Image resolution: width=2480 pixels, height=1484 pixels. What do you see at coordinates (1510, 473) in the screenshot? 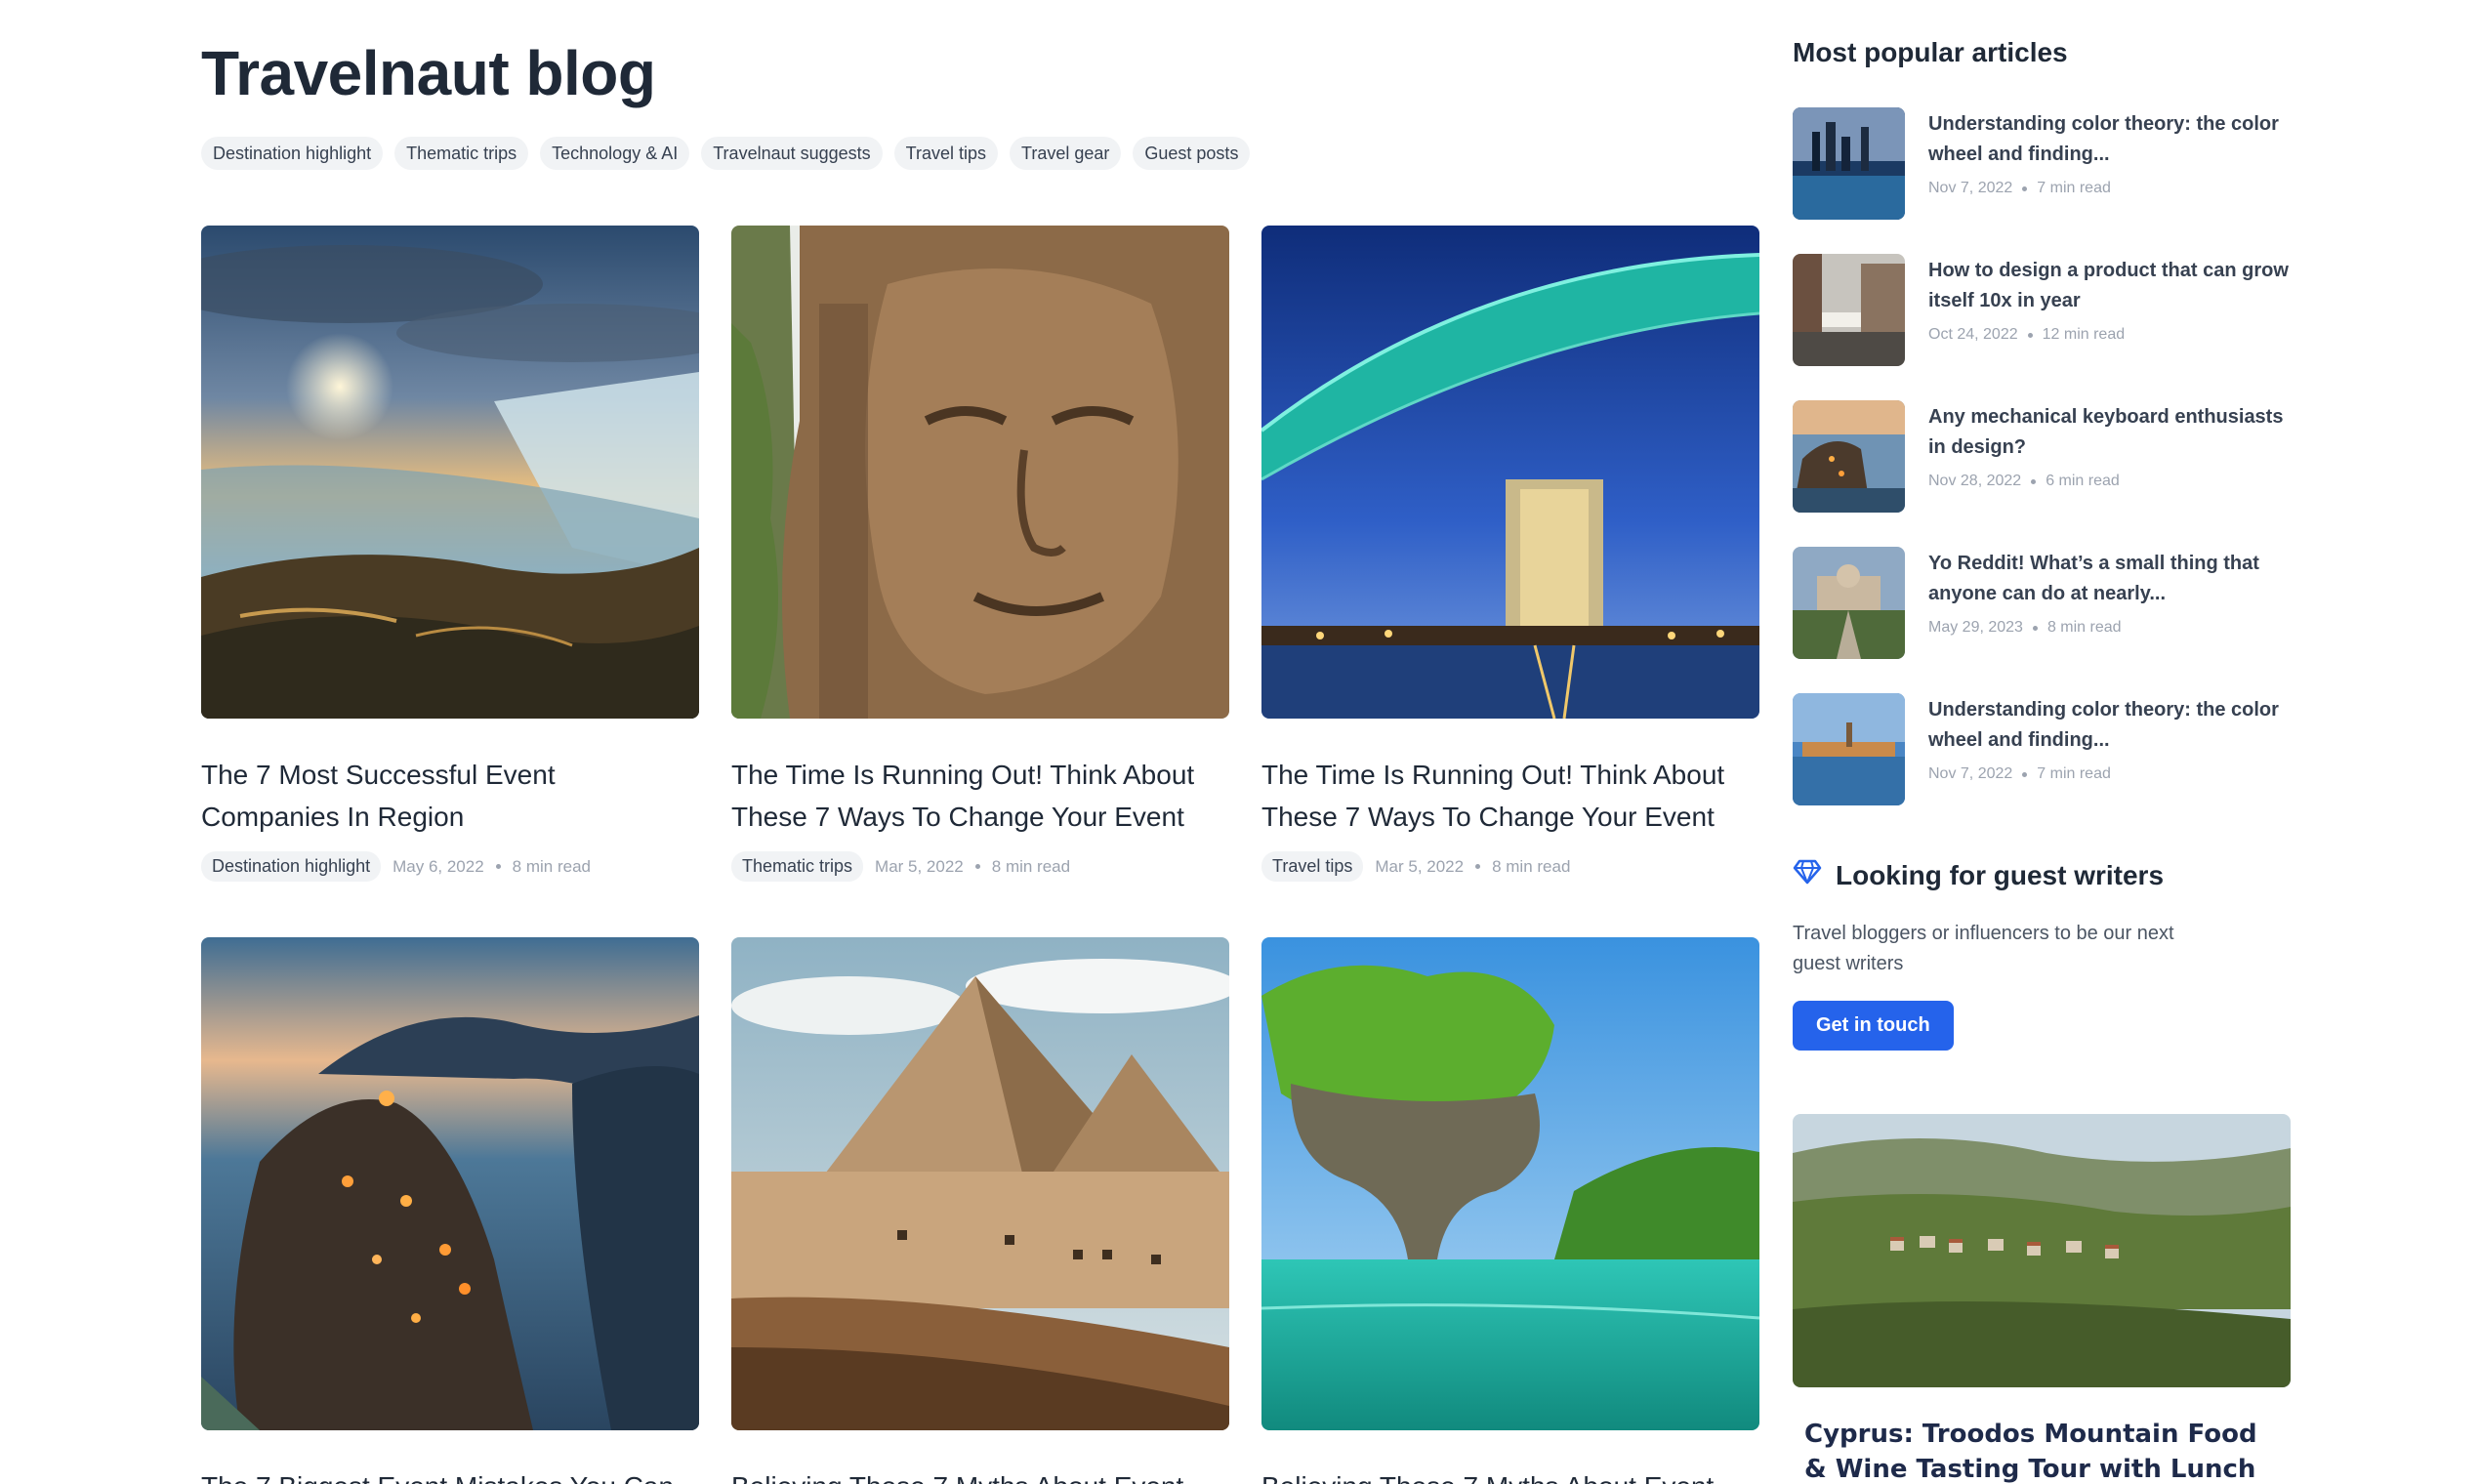
I see `lit-bridge-night-photo` at bounding box center [1510, 473].